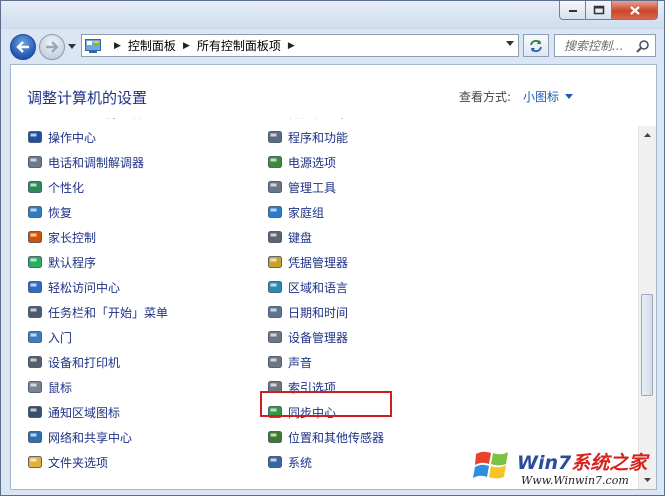 Image resolution: width=665 pixels, height=496 pixels. Describe the element at coordinates (35, 262) in the screenshot. I see `default-programs-icon` at that location.